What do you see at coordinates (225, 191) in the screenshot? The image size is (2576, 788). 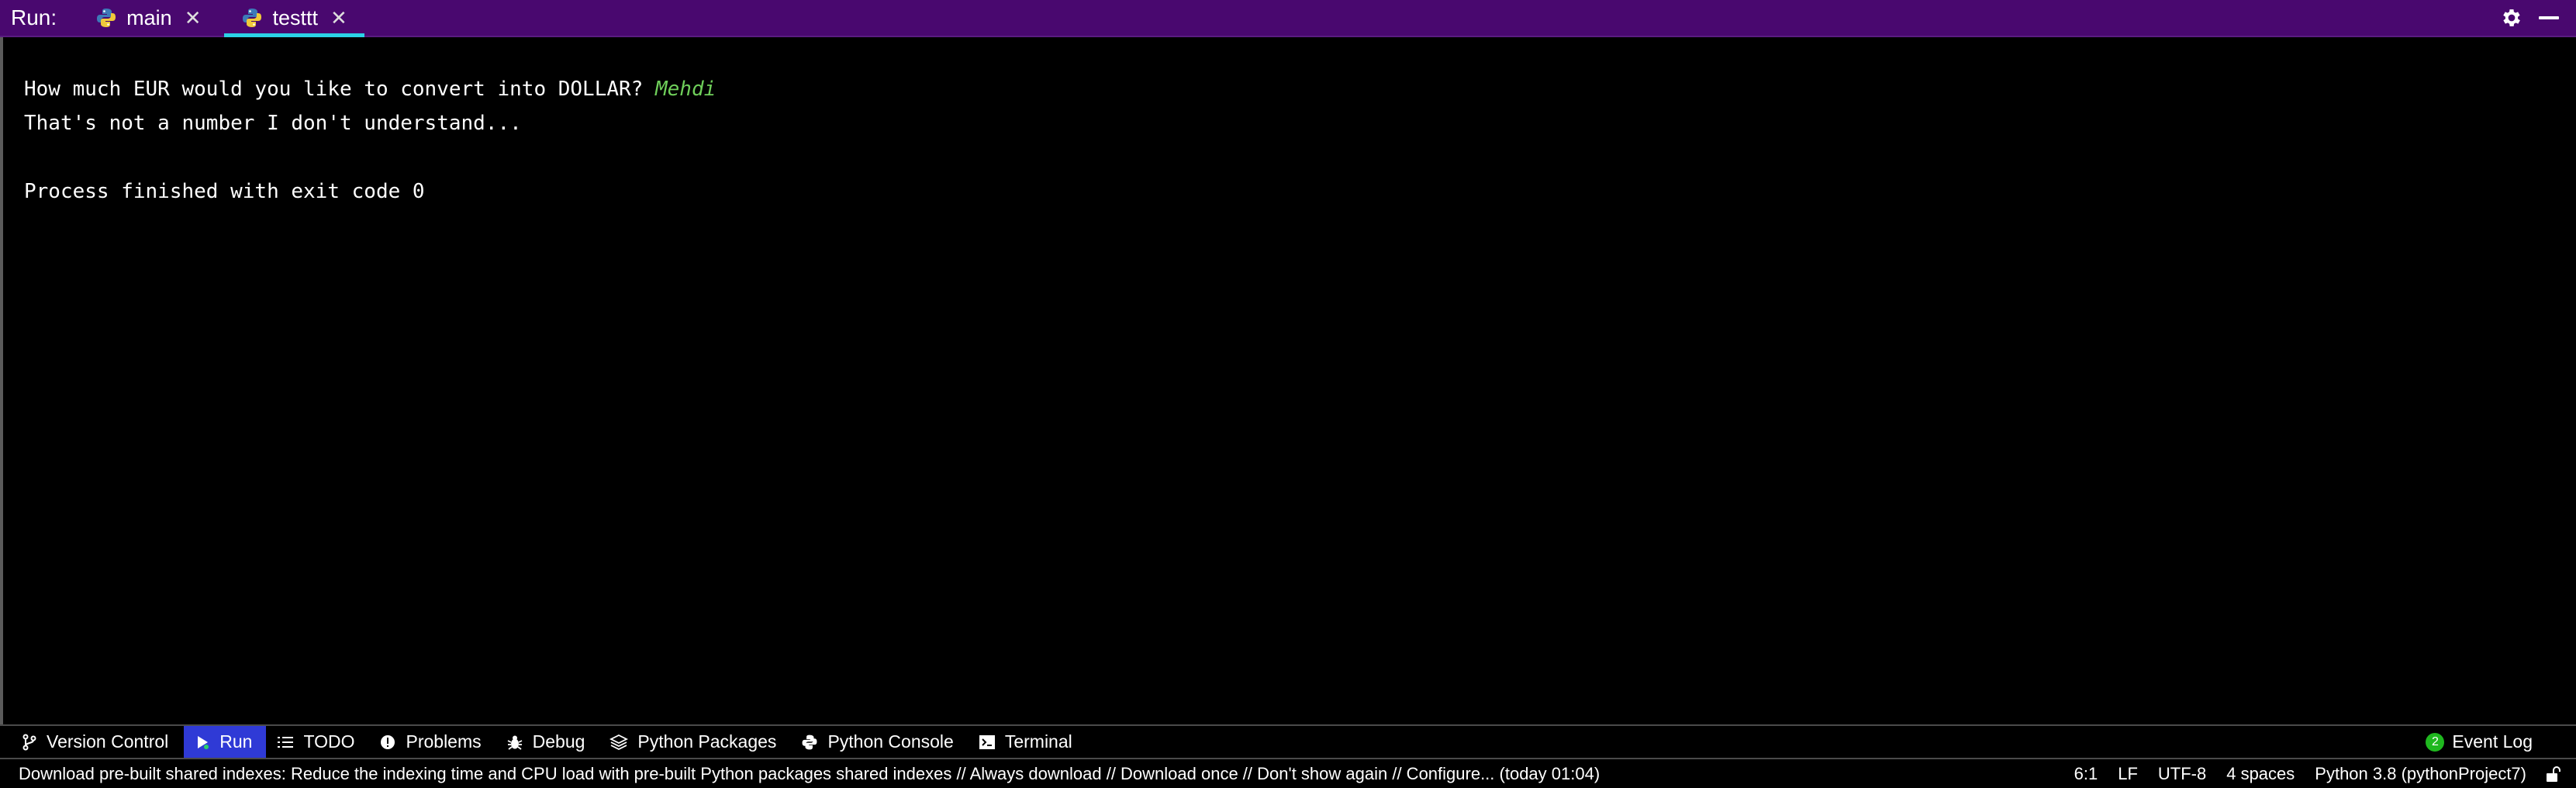 I see `console-line-exit: Process finished with exit code 0` at bounding box center [225, 191].